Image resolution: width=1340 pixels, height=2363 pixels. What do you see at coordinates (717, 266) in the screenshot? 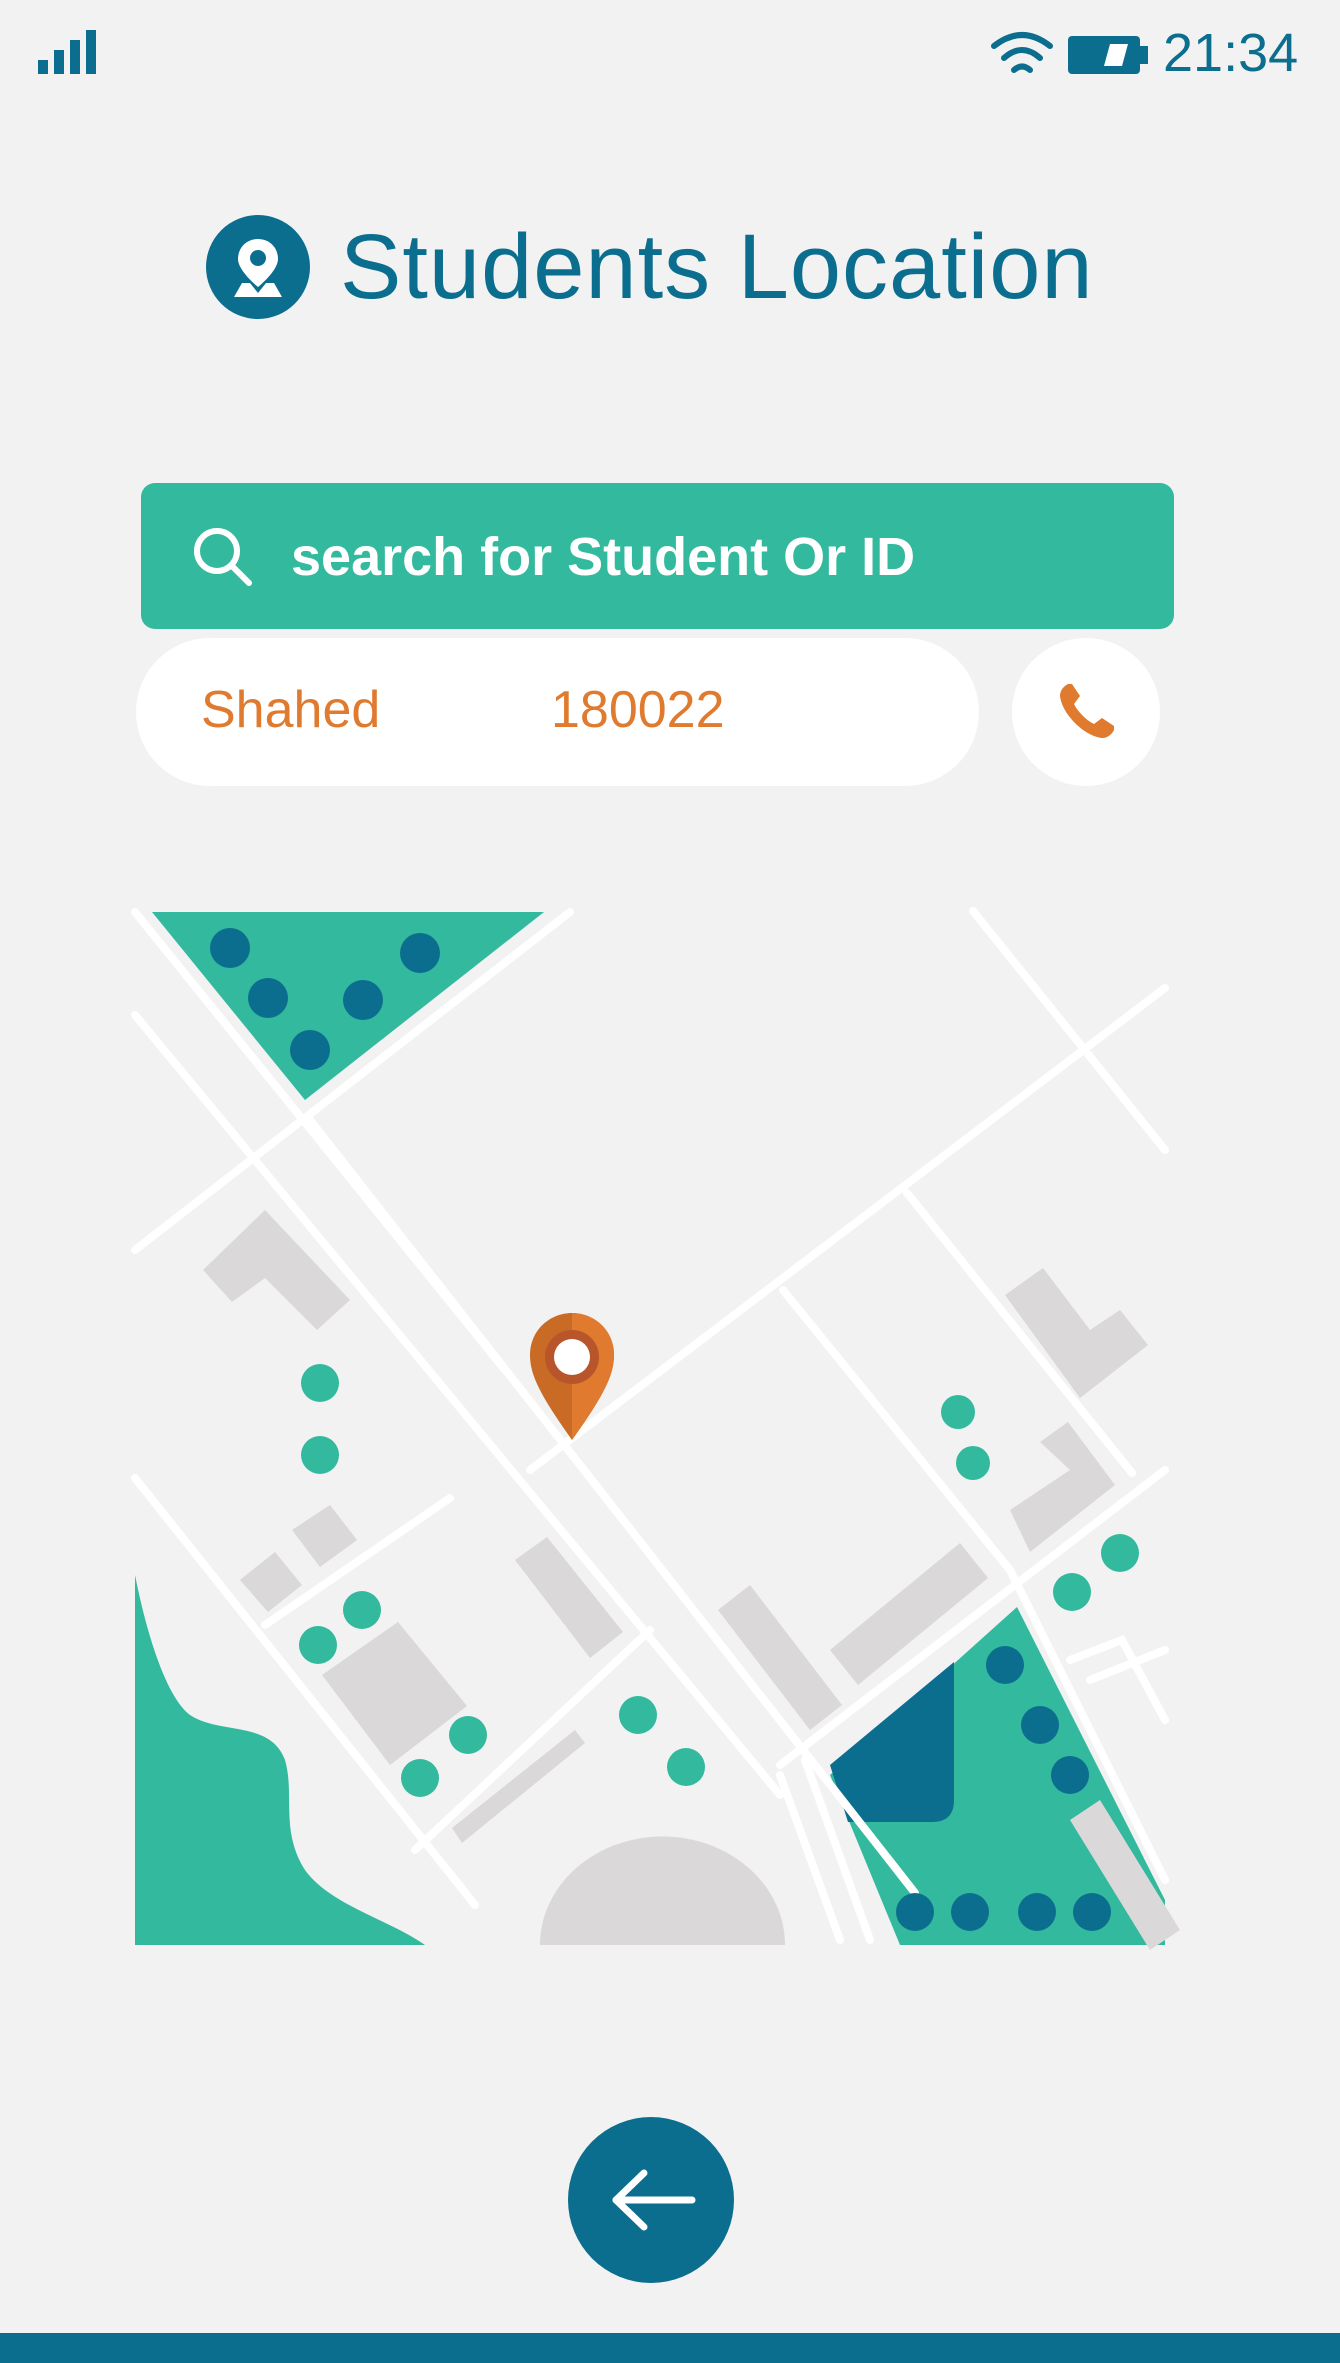
I see `page-title: Students Location` at bounding box center [717, 266].